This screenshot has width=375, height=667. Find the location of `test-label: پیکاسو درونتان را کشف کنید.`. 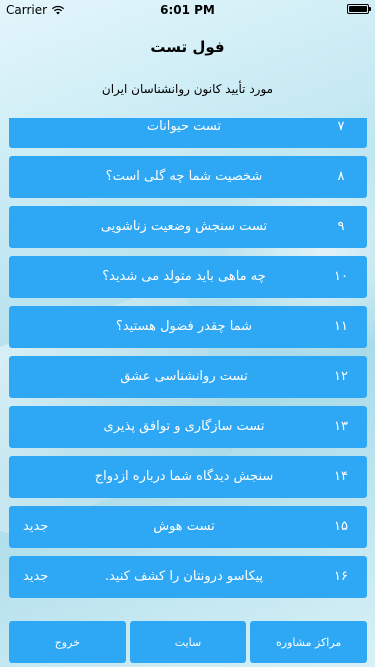

test-label: پیکاسو درونتان را کشف کنید. is located at coordinates (184, 576).